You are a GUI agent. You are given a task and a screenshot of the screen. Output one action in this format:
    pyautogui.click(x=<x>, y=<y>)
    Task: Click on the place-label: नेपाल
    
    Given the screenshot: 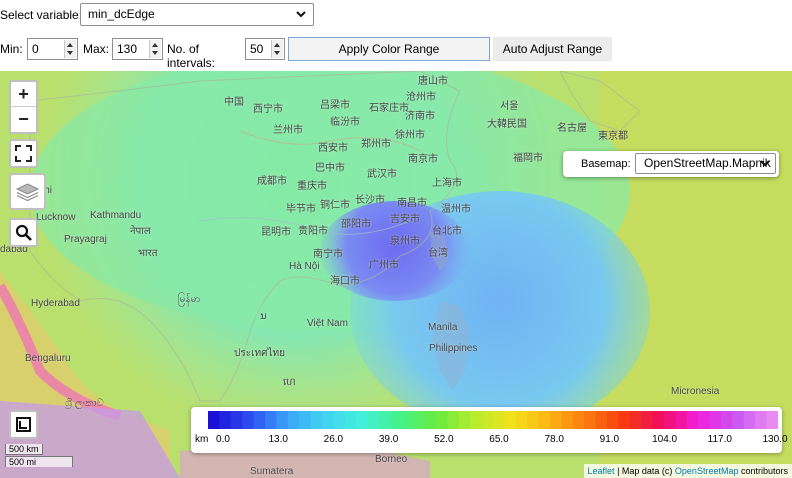 What is the action you would take?
    pyautogui.click(x=140, y=231)
    